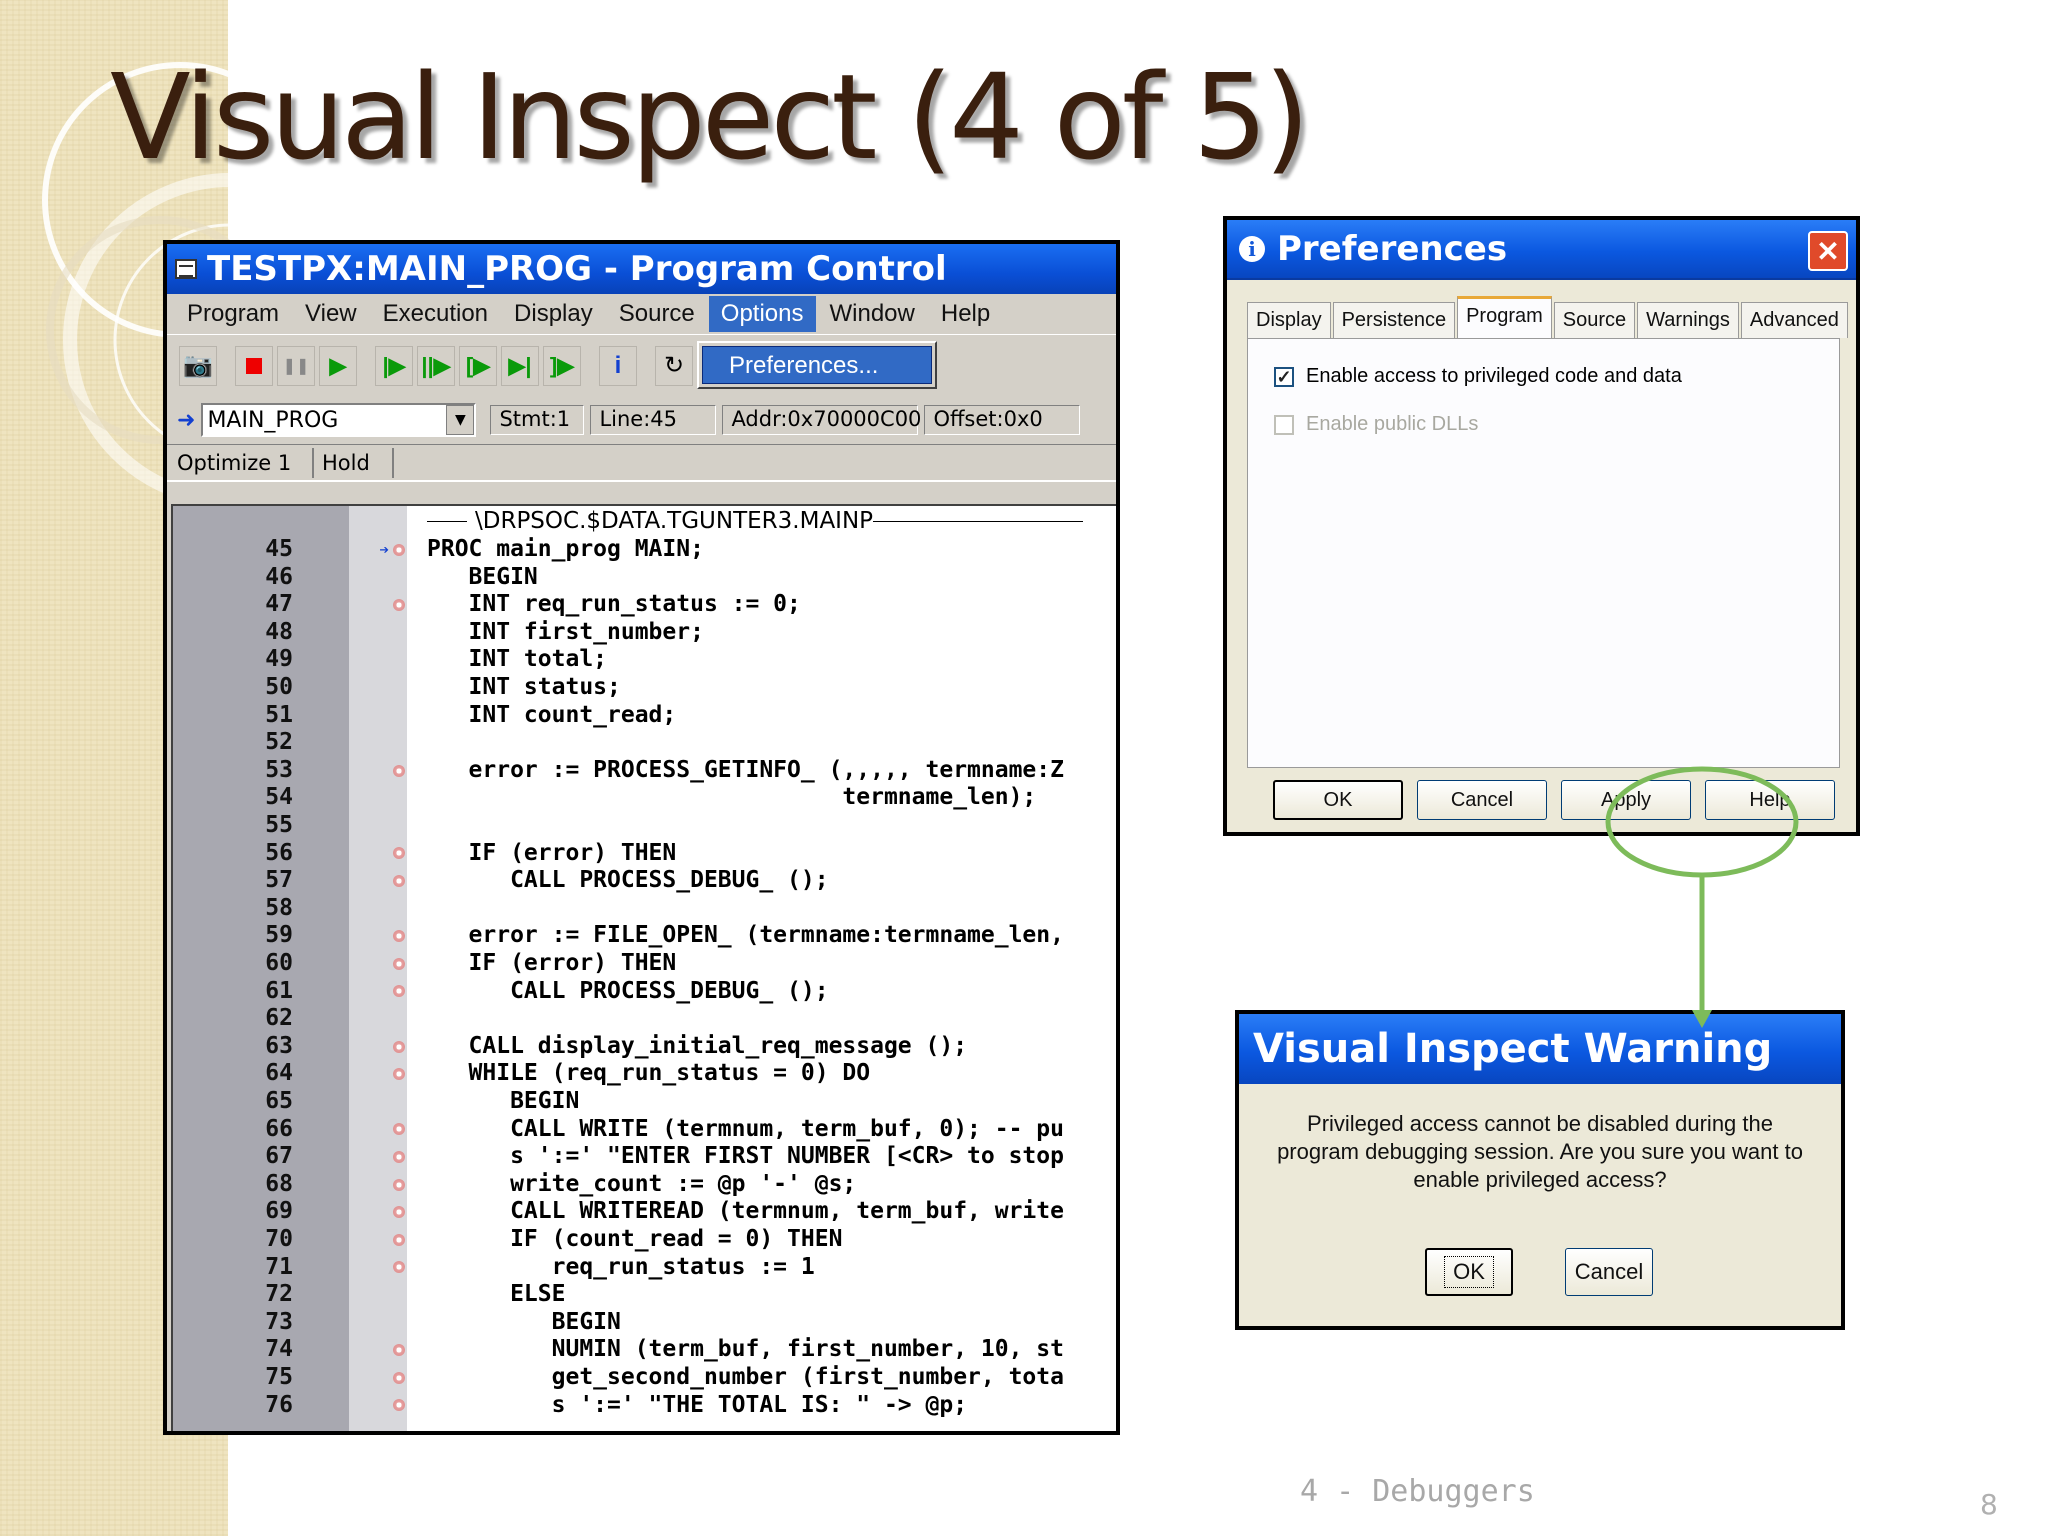 Image resolution: width=2048 pixels, height=1536 pixels. Describe the element at coordinates (436, 365) in the screenshot. I see `step-over-button: ||▶` at that location.